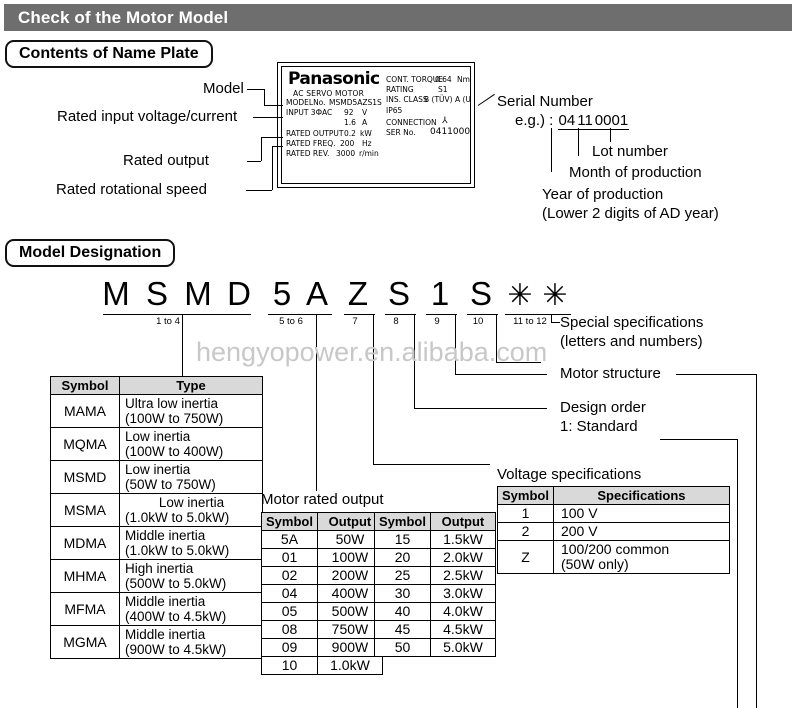 The height and width of the screenshot is (708, 796). Describe the element at coordinates (631, 341) in the screenshot. I see `callout-special-specifications-line2: (letters and numbers)` at that location.